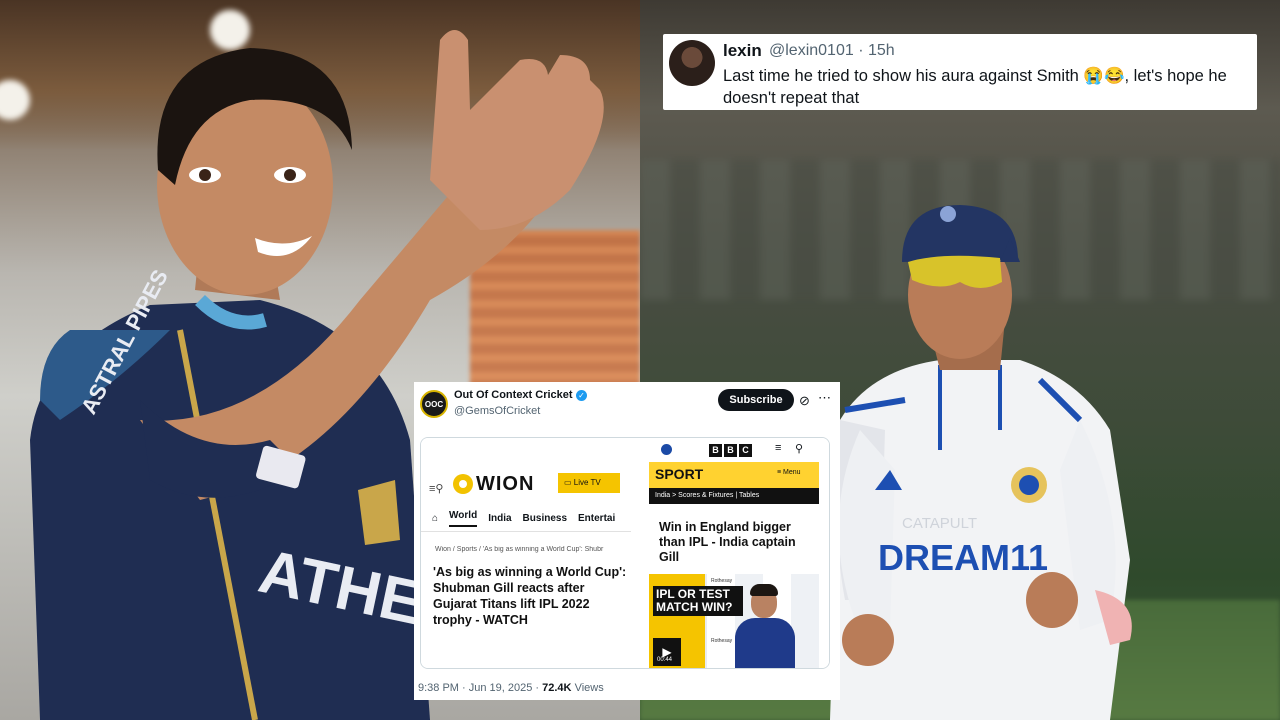  I want to click on avatar, so click(692, 63).